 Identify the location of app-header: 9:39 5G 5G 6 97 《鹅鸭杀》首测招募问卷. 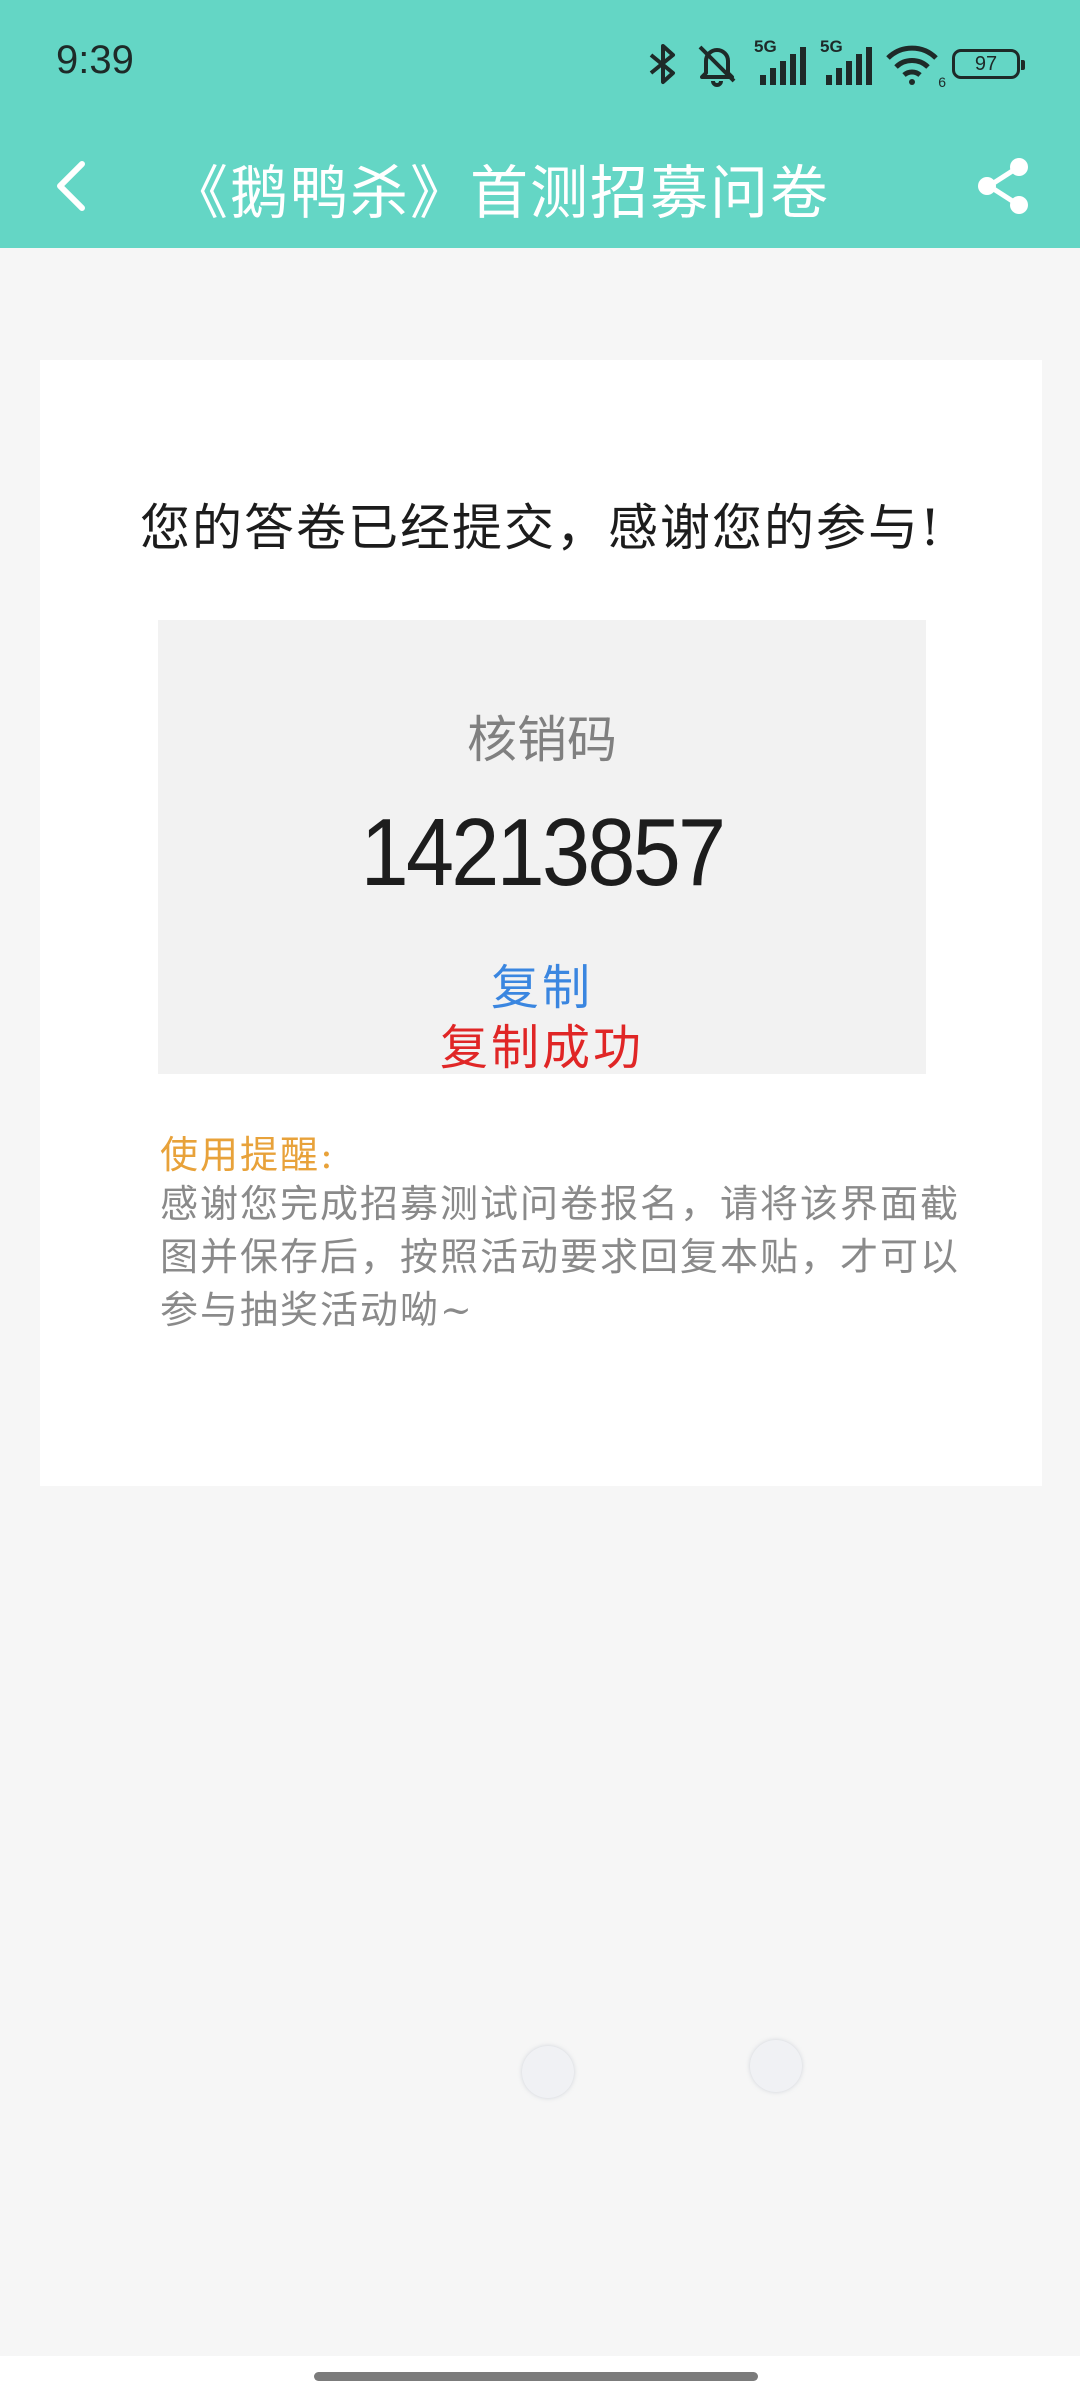
(540, 124).